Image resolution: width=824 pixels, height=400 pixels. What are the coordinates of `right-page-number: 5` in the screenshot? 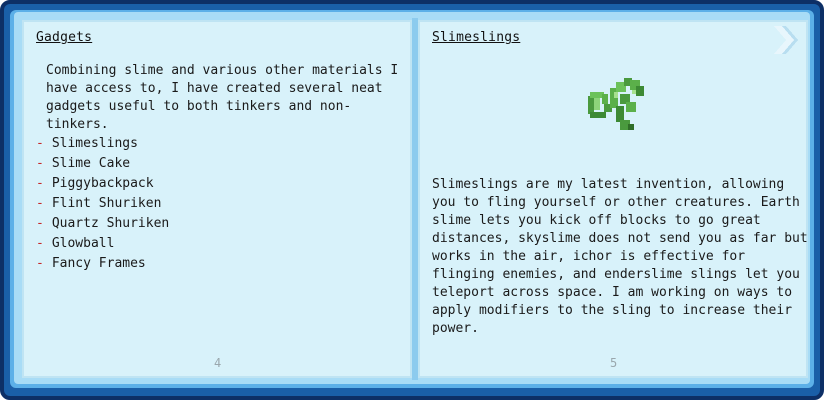 It's located at (614, 363).